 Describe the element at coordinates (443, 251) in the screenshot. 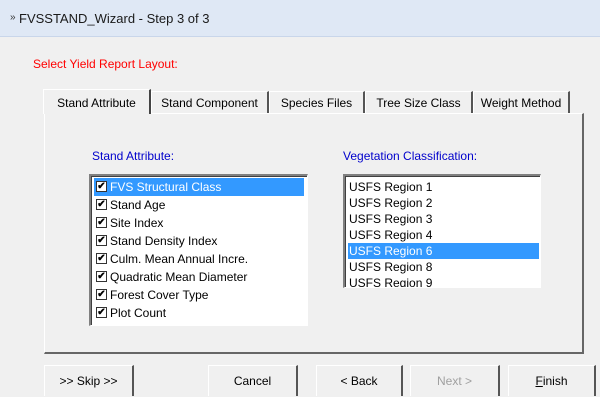

I see `list-item: USFS Region 6` at that location.